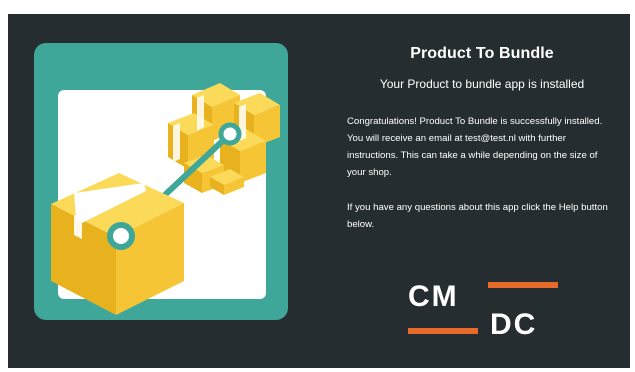 Image resolution: width=635 pixels, height=372 pixels. What do you see at coordinates (513, 323) in the screenshot?
I see `logo-text-dc: DC` at bounding box center [513, 323].